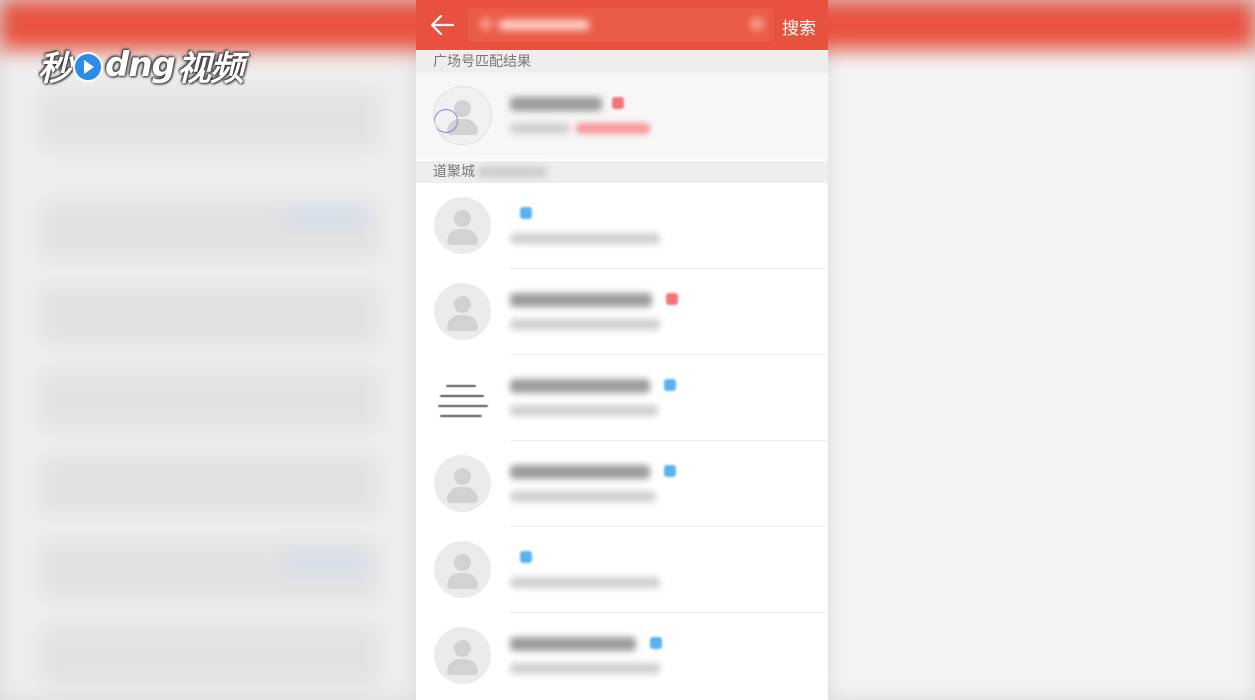 The height and width of the screenshot is (700, 1255). What do you see at coordinates (442, 25) in the screenshot?
I see `arrow-left-icon` at bounding box center [442, 25].